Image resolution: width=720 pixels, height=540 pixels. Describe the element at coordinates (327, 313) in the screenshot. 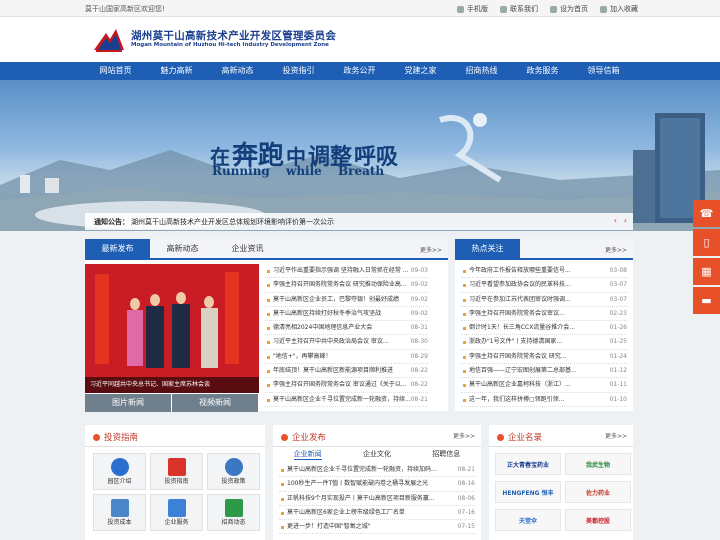

I see `item-title: 莫干山高新区持续打好秋冬季治气攻坚战` at that location.